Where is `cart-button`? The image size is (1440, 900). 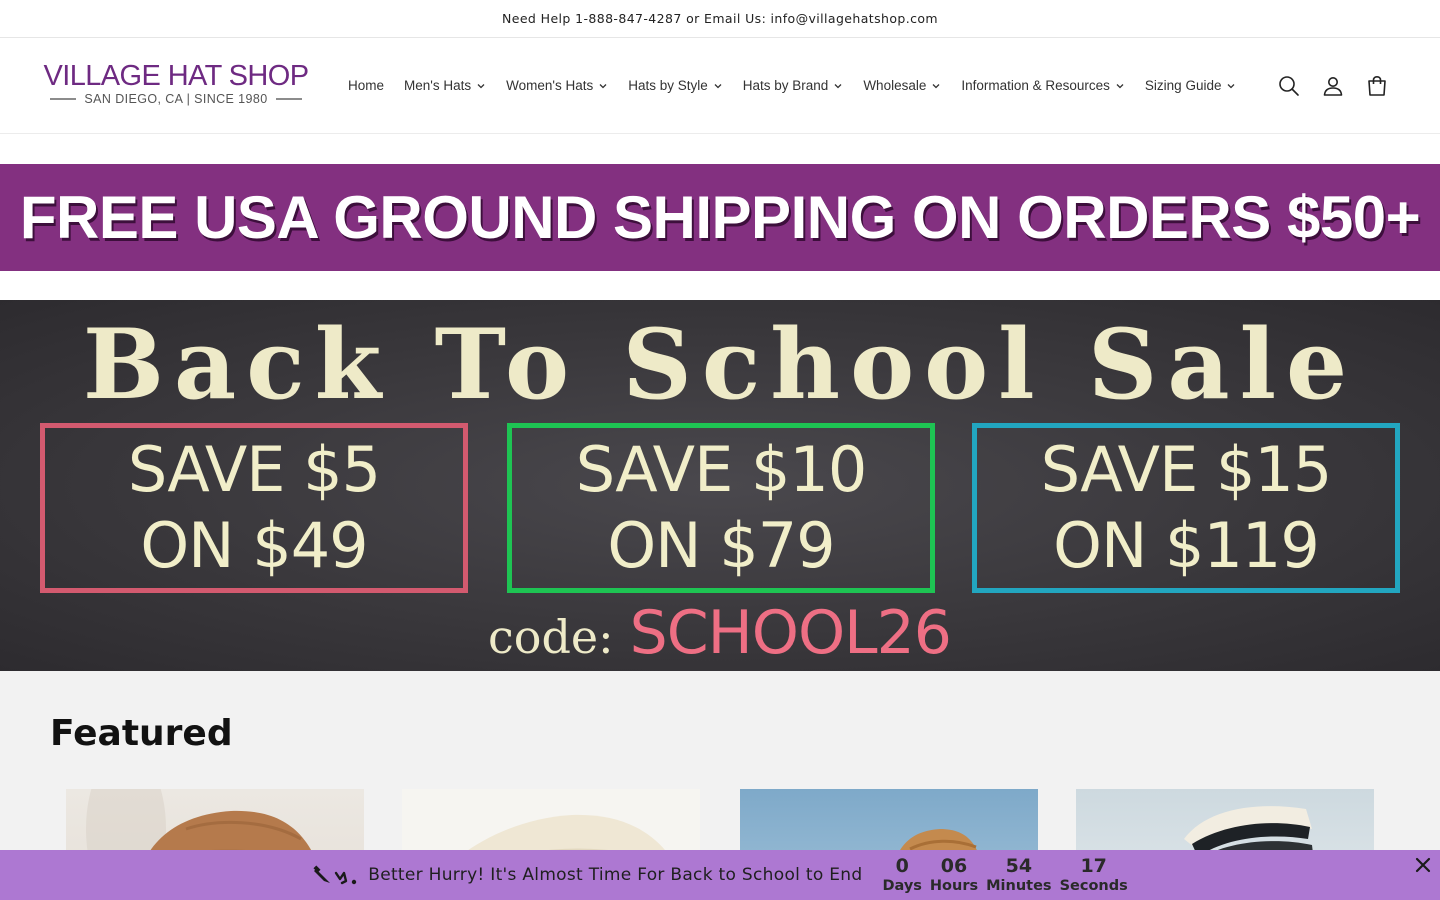
cart-button is located at coordinates (1377, 86).